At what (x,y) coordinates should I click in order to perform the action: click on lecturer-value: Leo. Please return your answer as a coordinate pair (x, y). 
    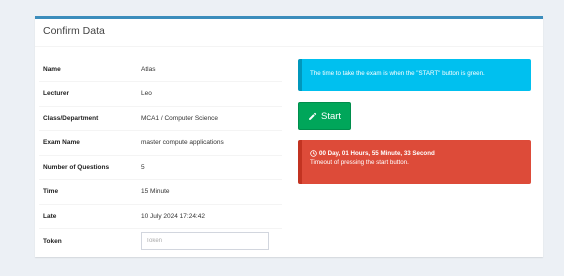
    Looking at the image, I should click on (209, 93).